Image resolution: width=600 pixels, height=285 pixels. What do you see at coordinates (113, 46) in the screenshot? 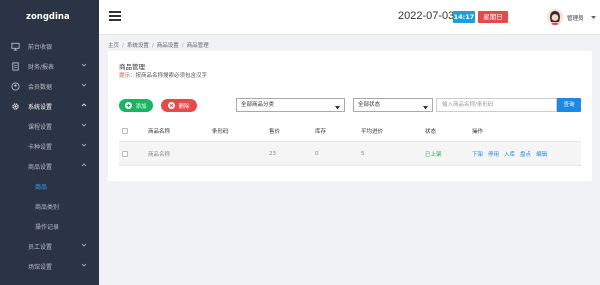
I see `breadcrumb-home: 主页` at bounding box center [113, 46].